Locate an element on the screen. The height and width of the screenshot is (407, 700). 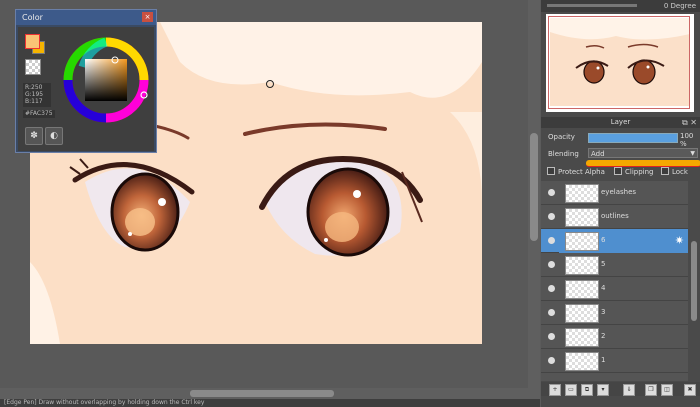
duplicate-layer-icon: ⧉ is located at coordinates (587, 390).